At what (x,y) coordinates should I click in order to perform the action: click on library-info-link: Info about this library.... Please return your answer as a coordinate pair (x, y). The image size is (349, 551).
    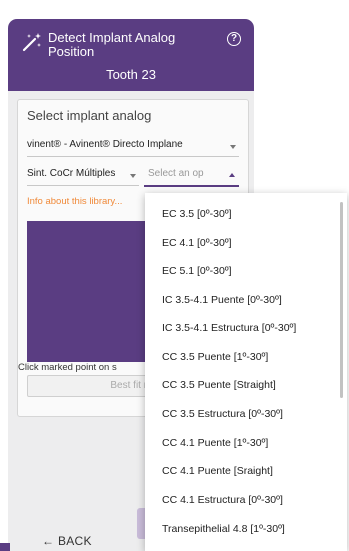
    Looking at the image, I should click on (74, 201).